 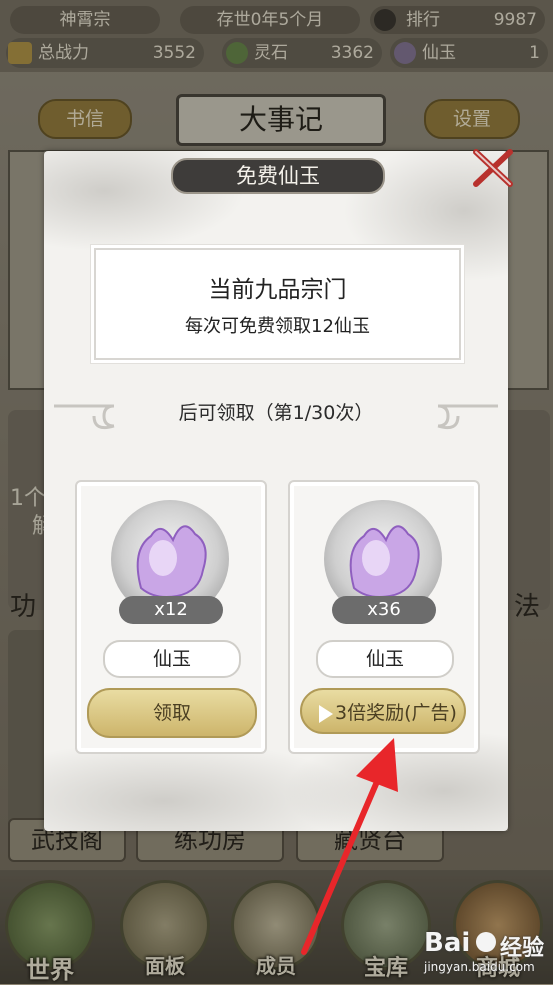 What do you see at coordinates (384, 610) in the screenshot?
I see `reward-count: x36` at bounding box center [384, 610].